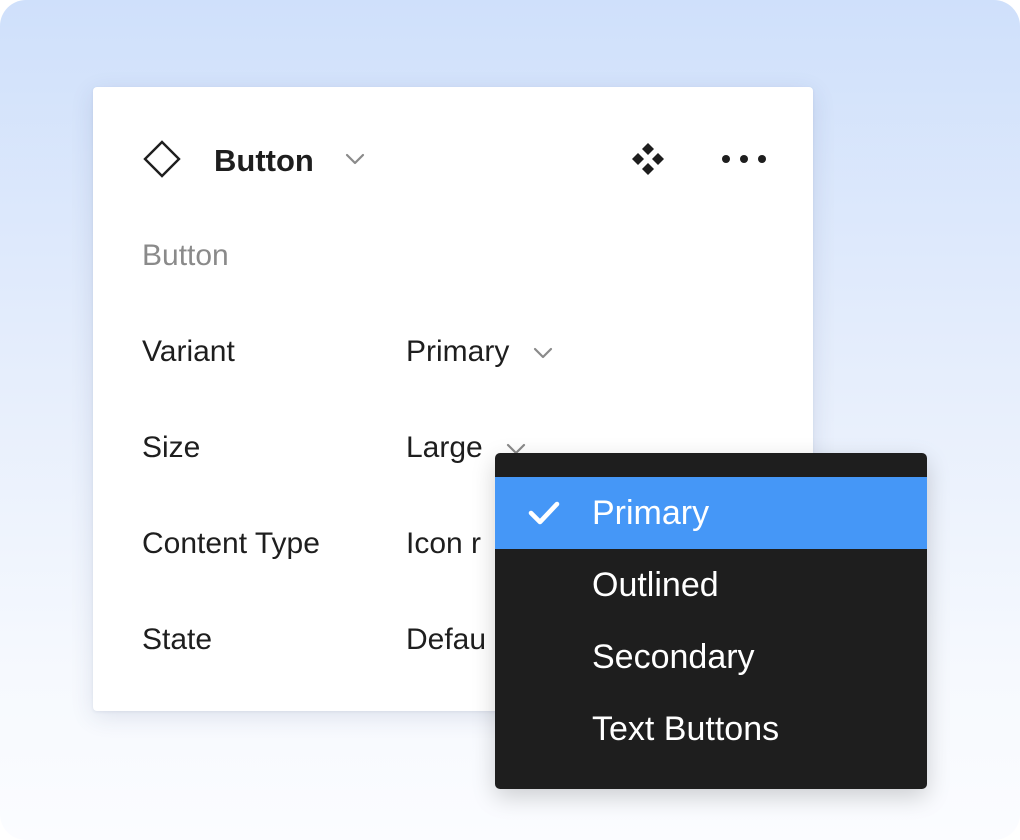 Image resolution: width=1020 pixels, height=840 pixels. Describe the element at coordinates (177, 639) in the screenshot. I see `property-name-state: State` at that location.